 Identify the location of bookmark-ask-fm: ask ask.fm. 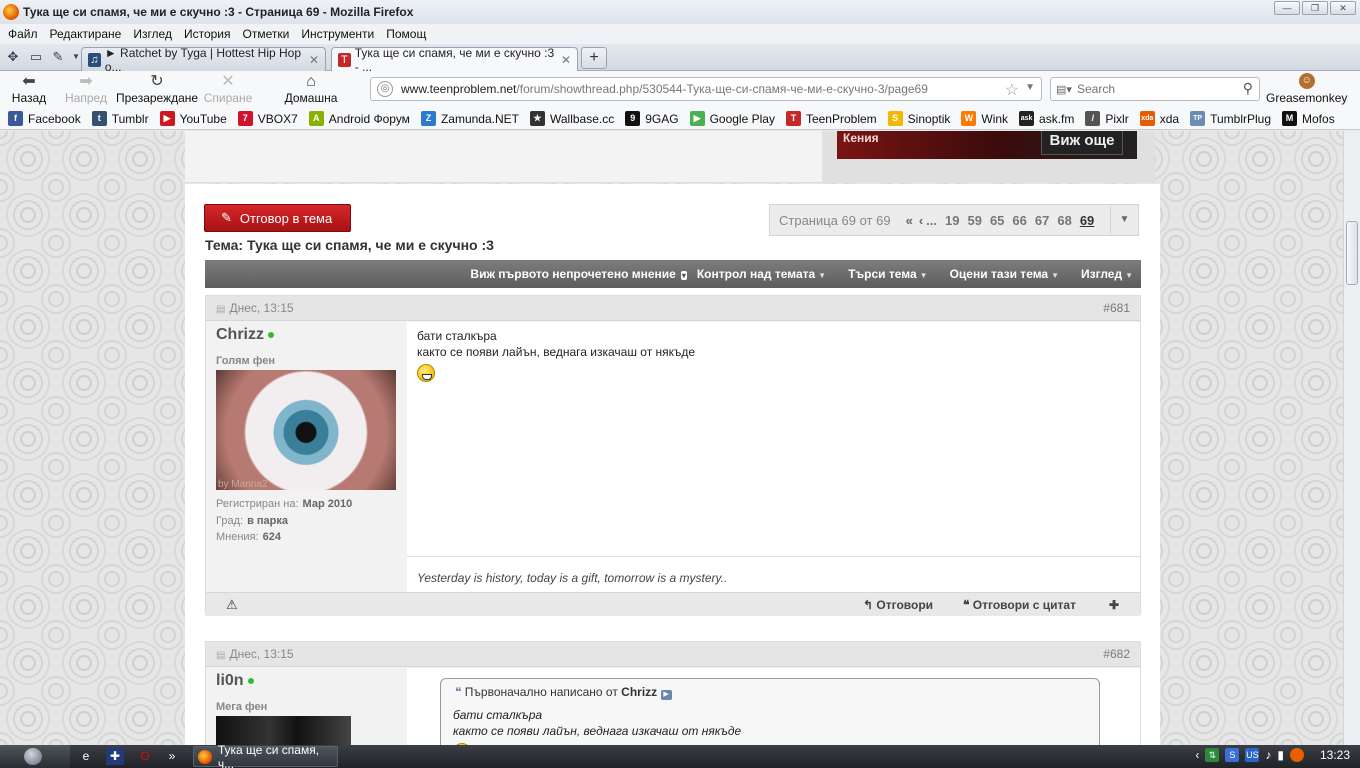
(1046, 118).